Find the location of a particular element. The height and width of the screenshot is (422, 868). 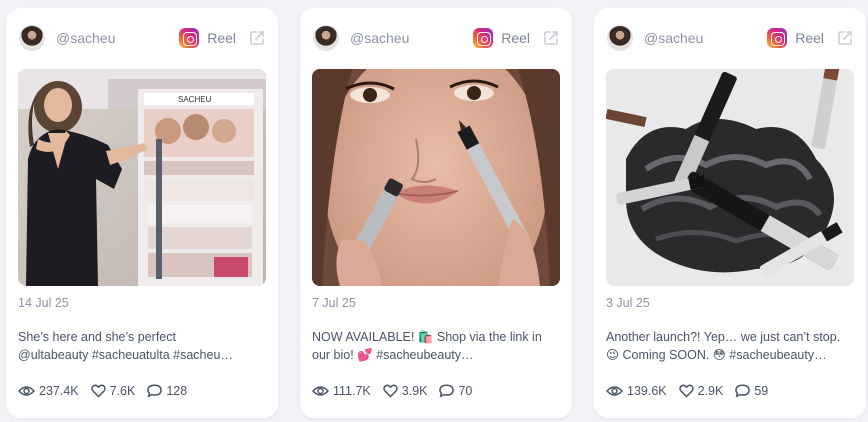

comments-stat: 128 is located at coordinates (167, 391).